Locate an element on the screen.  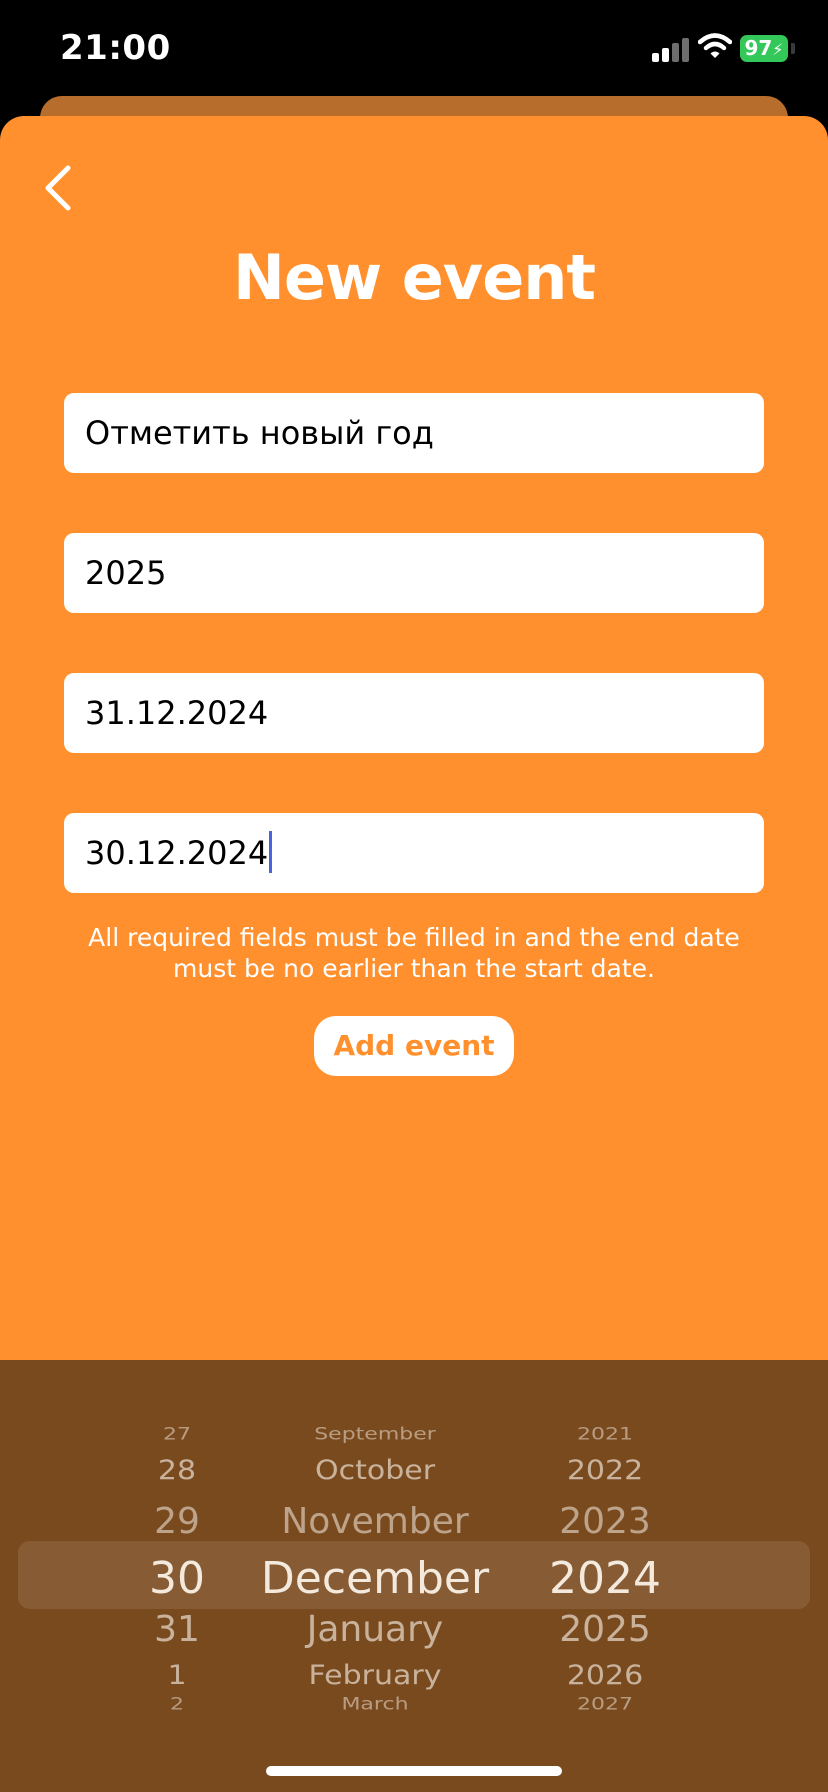
wifi-icon is located at coordinates (715, 45).